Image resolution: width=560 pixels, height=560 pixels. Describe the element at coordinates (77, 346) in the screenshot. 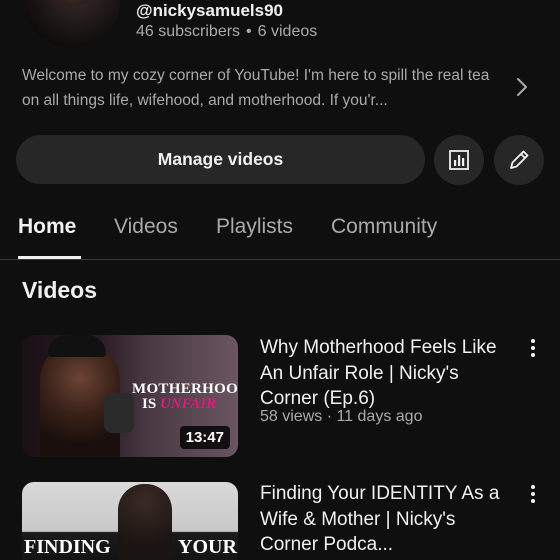

I see `thumbnail-cap` at that location.